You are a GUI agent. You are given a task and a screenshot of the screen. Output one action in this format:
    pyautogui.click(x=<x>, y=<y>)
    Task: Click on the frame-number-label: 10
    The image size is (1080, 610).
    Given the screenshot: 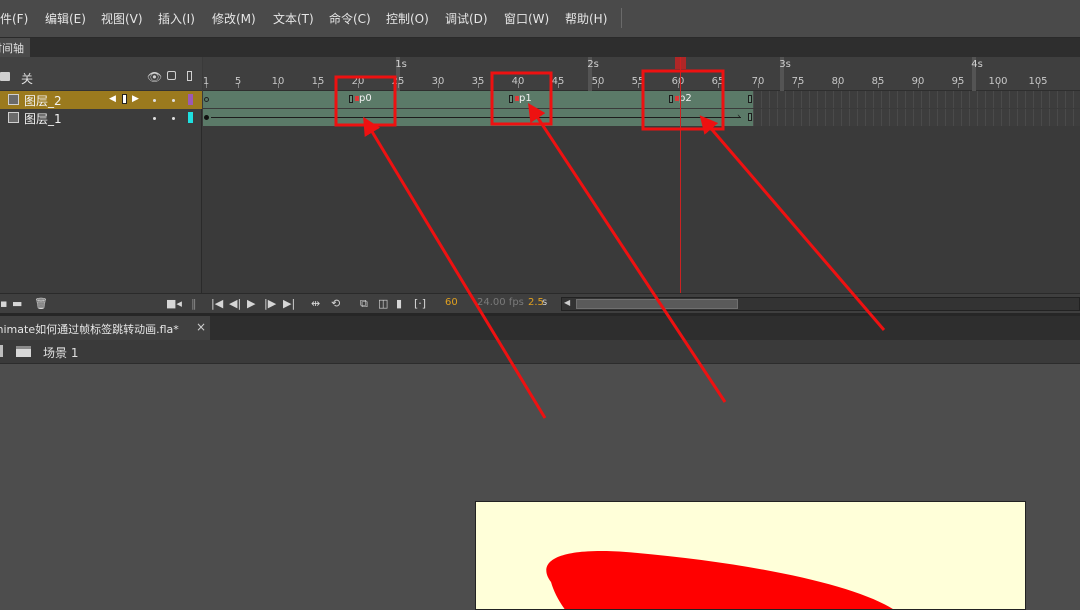 What is the action you would take?
    pyautogui.click(x=278, y=81)
    